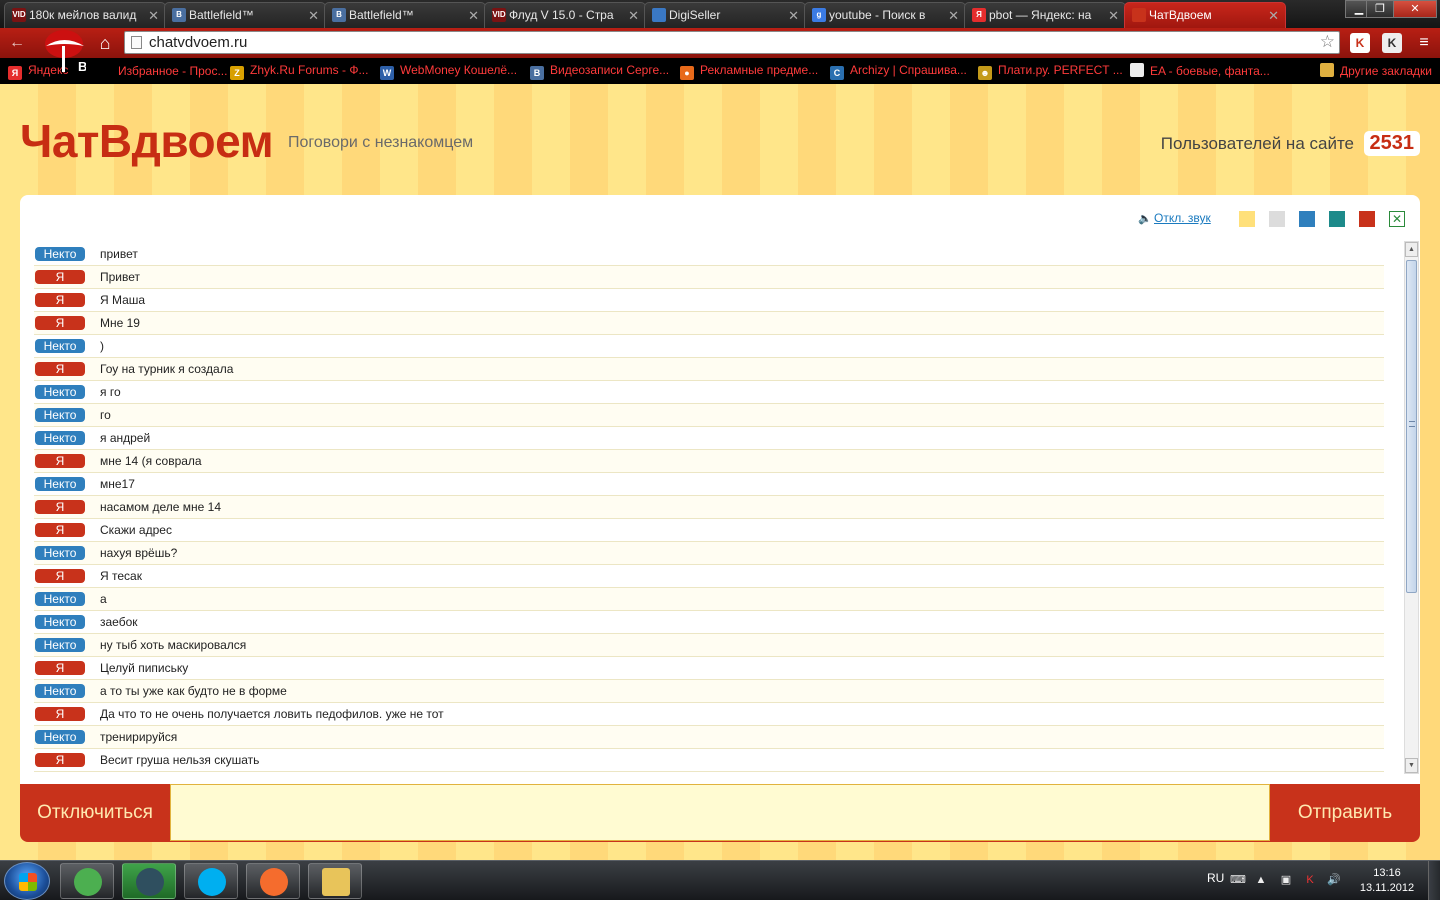 The image size is (1440, 900). I want to click on message-text: Я Маша, so click(123, 300).